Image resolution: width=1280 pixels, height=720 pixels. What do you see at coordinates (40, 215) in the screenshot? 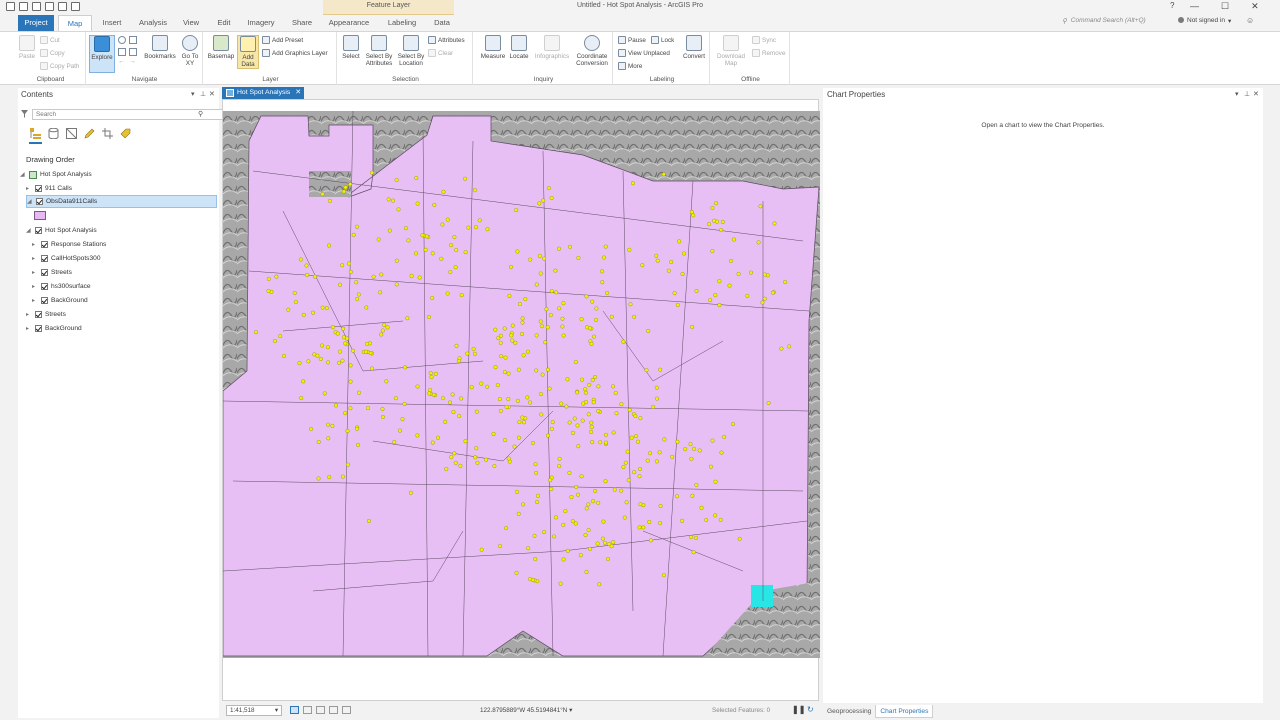
I see `polygon-symbol-swatch` at bounding box center [40, 215].